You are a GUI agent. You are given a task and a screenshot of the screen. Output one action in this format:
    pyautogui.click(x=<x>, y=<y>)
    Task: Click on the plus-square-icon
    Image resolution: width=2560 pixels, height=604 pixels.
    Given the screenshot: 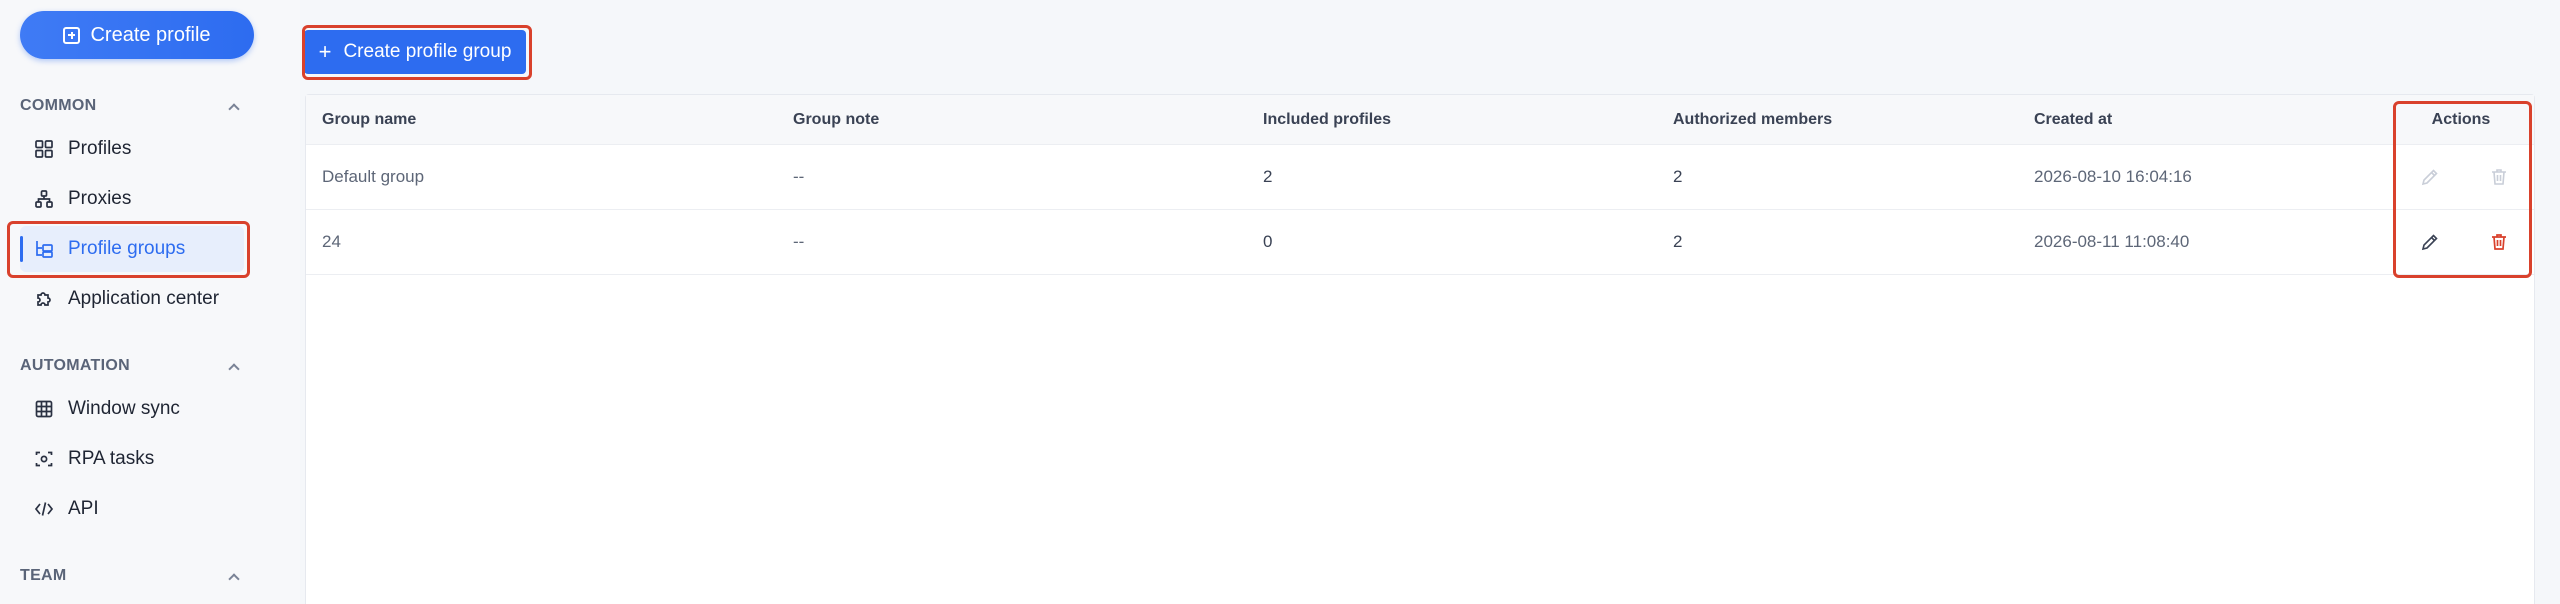 What is the action you would take?
    pyautogui.click(x=72, y=35)
    